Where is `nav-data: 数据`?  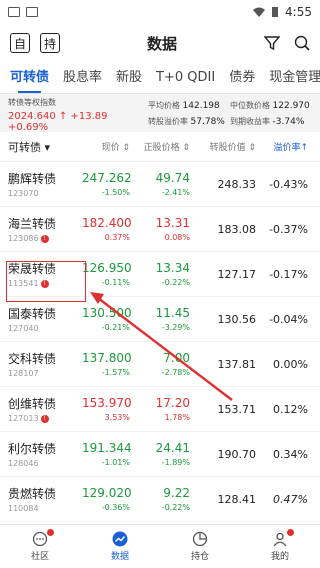
nav-data: 数据 is located at coordinates (120, 546).